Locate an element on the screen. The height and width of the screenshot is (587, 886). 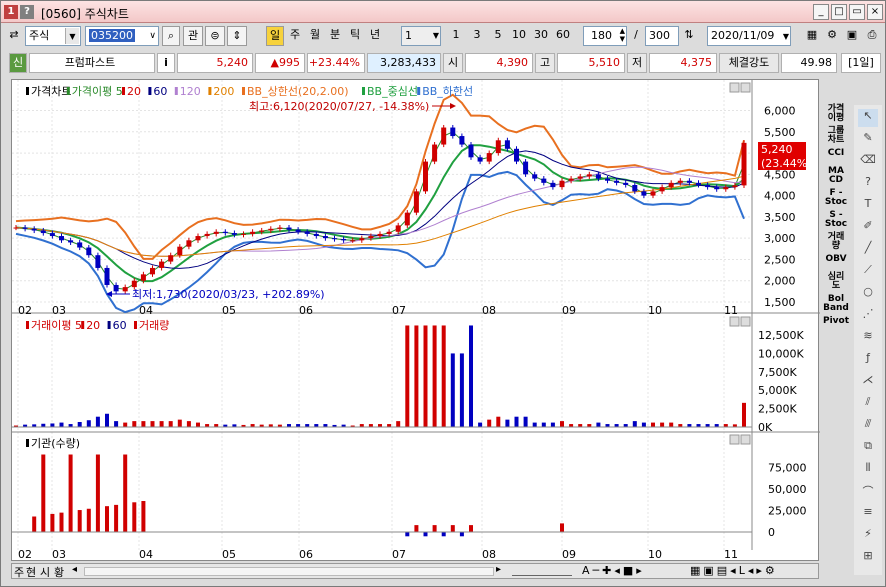
window-number-icon: 1 is located at coordinates (11, 12).